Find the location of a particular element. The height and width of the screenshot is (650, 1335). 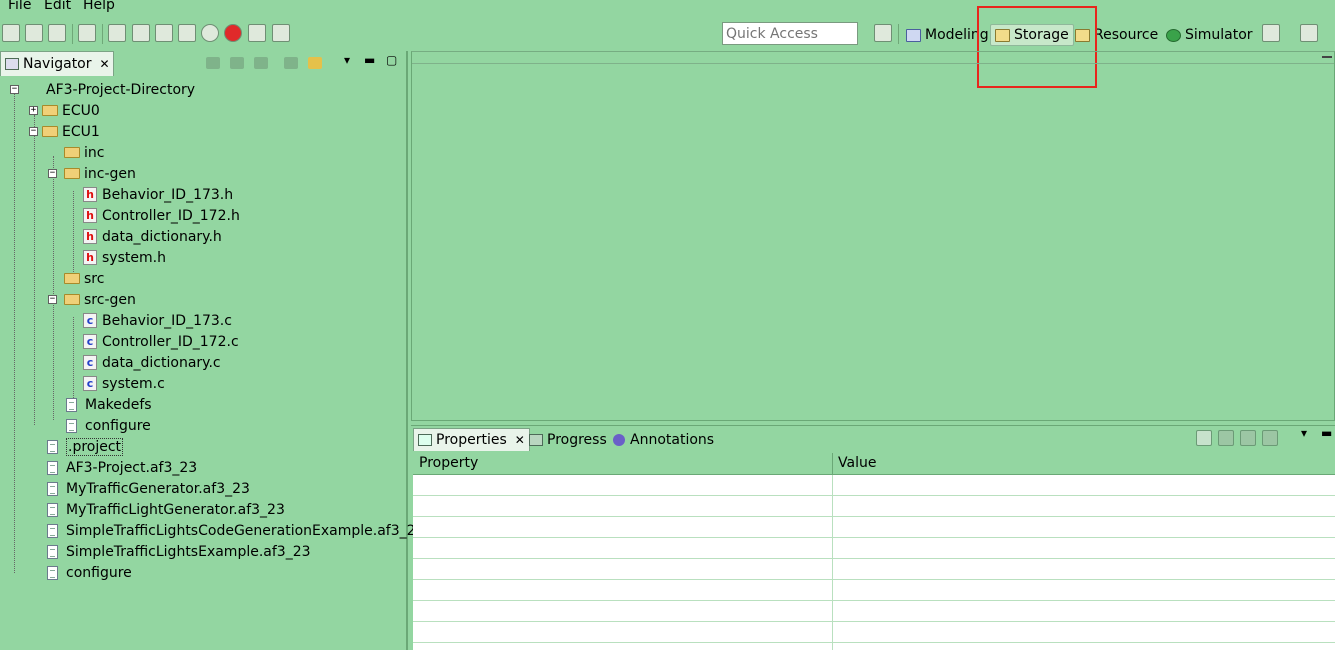

restore-default-icon is located at coordinates (1270, 438).